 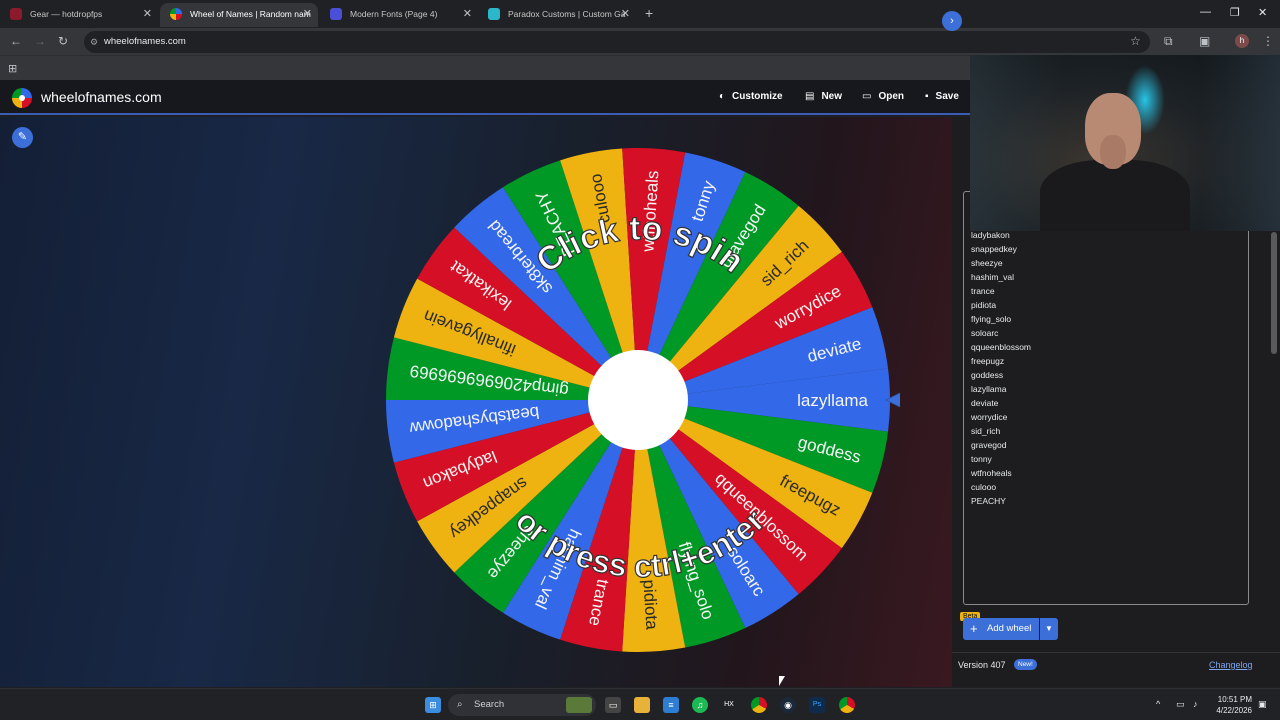 What do you see at coordinates (984, 487) in the screenshot?
I see `entry-line: culooo` at bounding box center [984, 487].